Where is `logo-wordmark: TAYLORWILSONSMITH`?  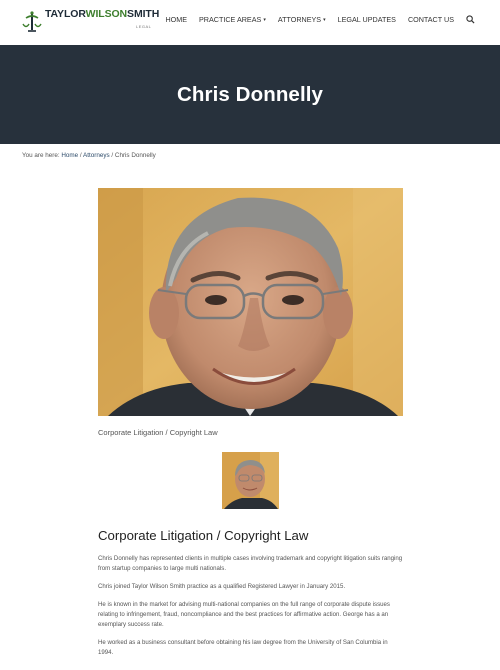
logo-wordmark: TAYLORWILSONSMITH is located at coordinates (102, 14).